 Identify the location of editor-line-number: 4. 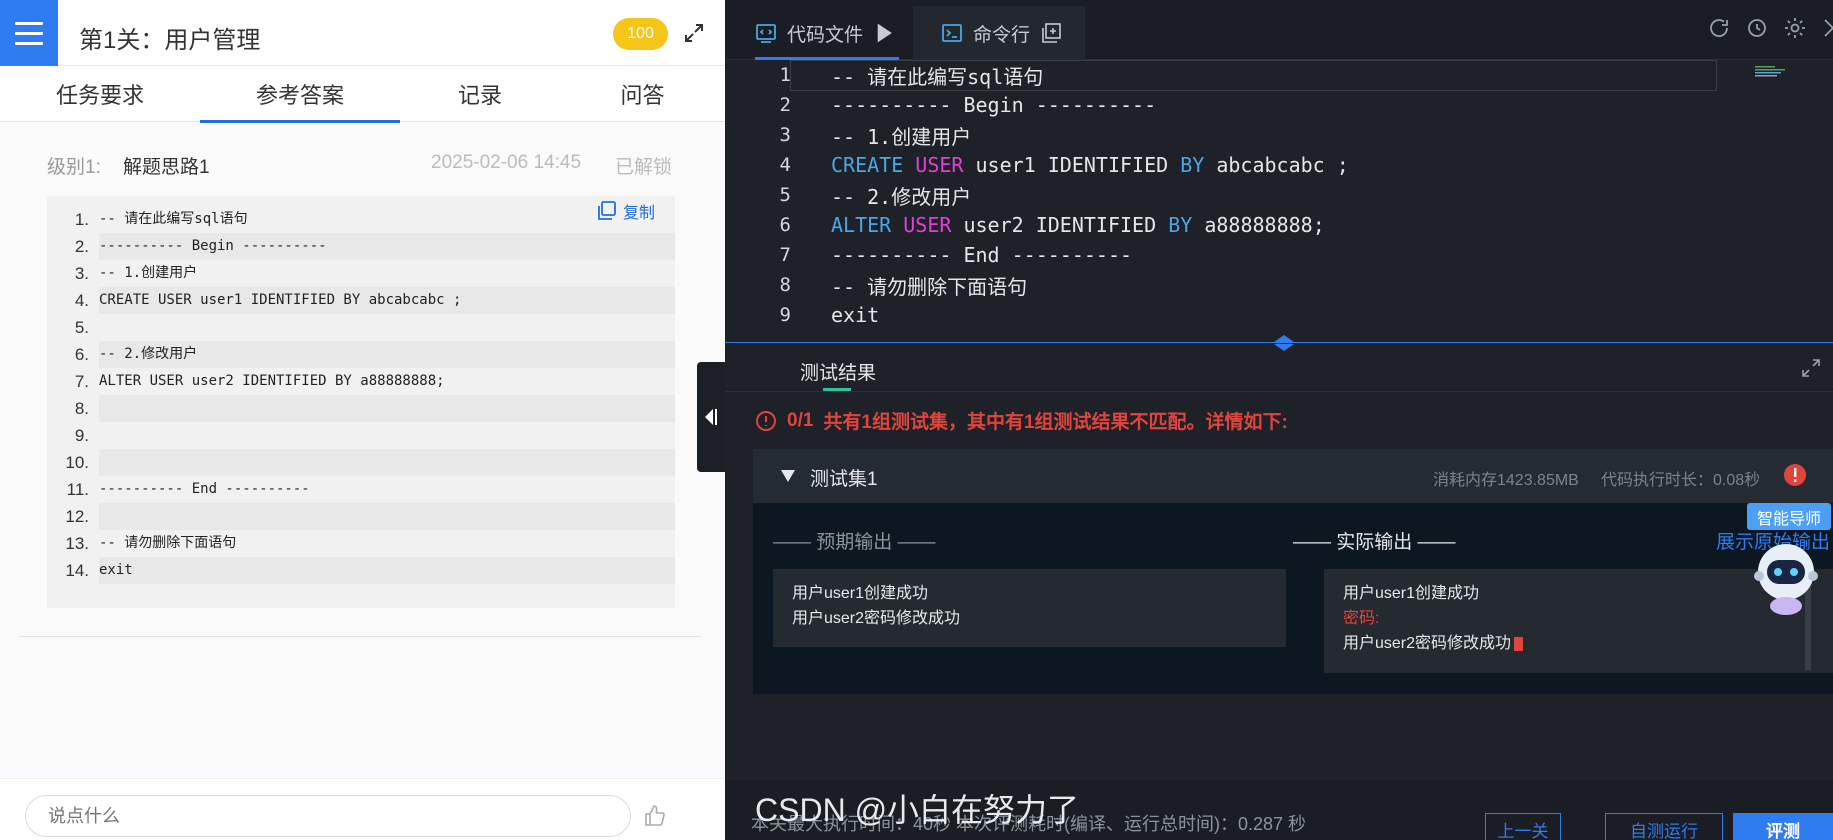
(785, 165).